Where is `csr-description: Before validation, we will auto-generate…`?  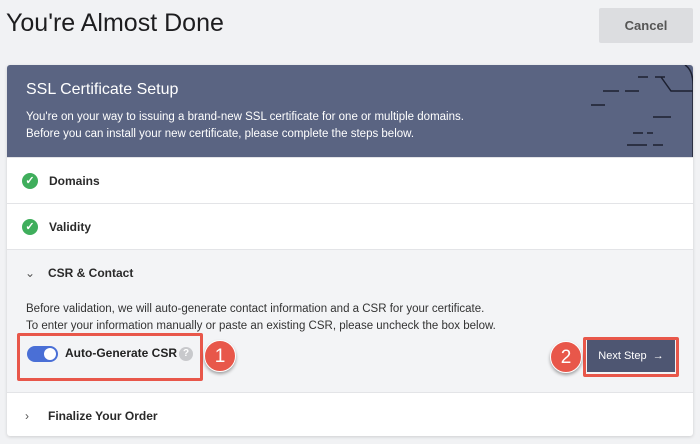 csr-description: Before validation, we will auto-generate… is located at coordinates (261, 318).